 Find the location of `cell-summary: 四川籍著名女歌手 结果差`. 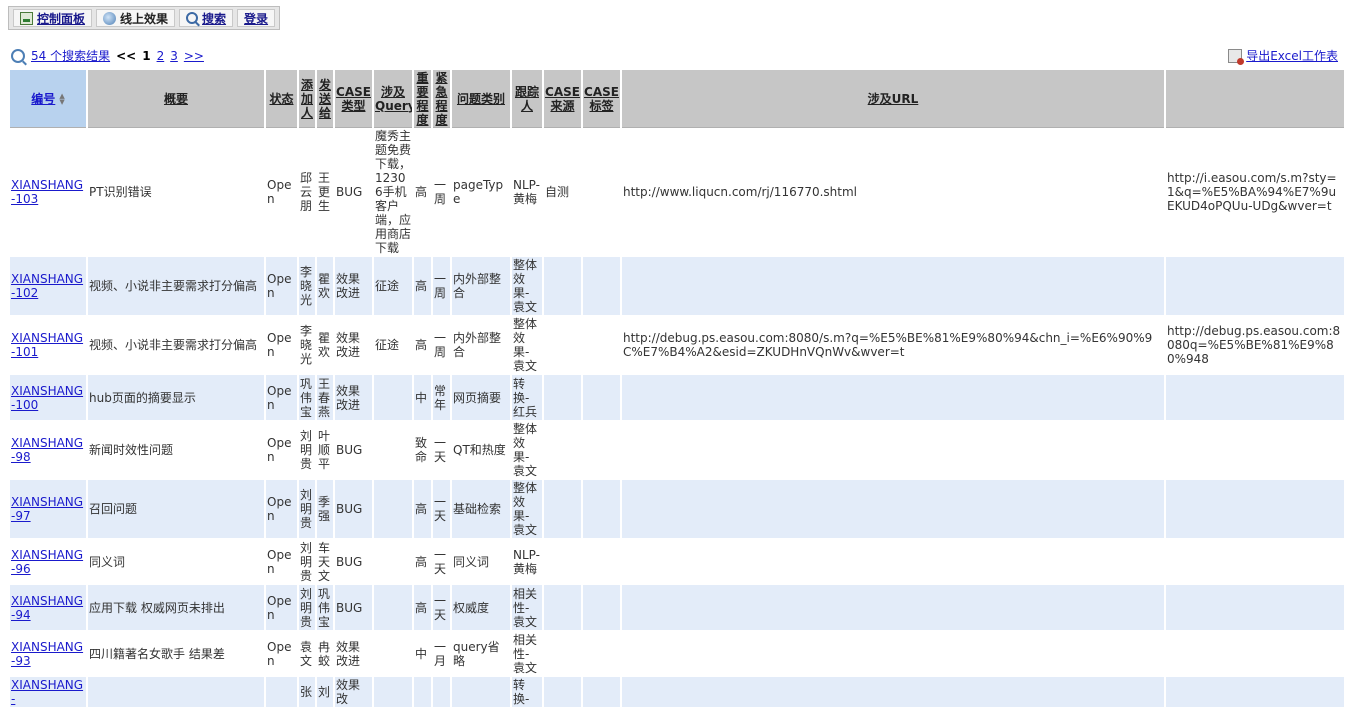

cell-summary: 四川籍著名女歌手 结果差 is located at coordinates (176, 654).